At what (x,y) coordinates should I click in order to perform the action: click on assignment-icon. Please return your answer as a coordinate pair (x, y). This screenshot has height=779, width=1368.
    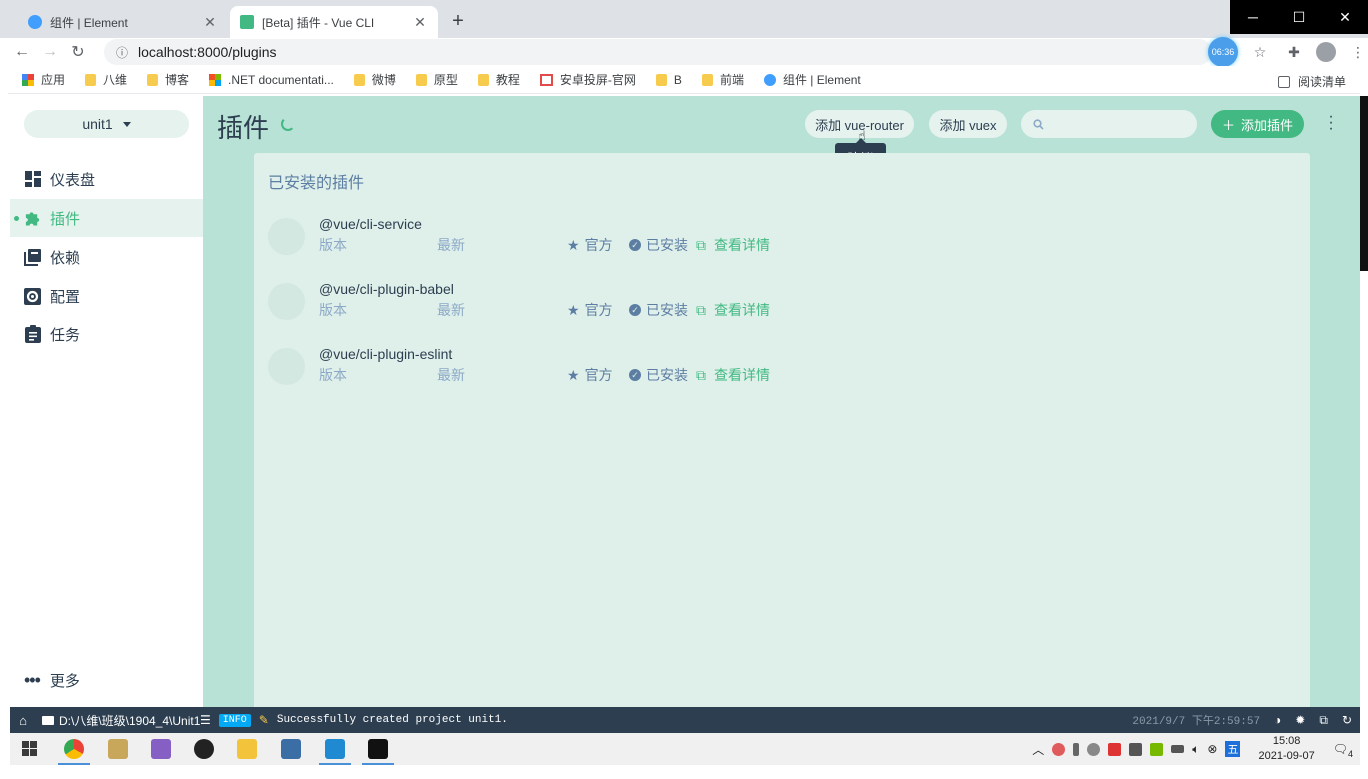
    Looking at the image, I should click on (32, 334).